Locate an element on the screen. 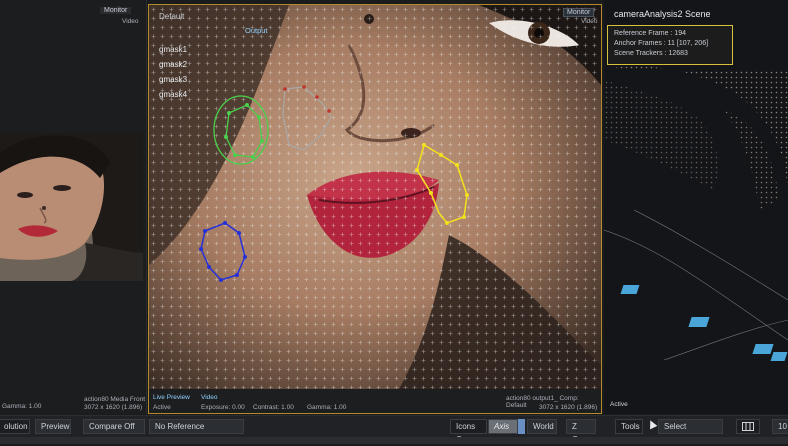 The width and height of the screenshot is (788, 446). axis-toggle: Axis is located at coordinates (503, 426).